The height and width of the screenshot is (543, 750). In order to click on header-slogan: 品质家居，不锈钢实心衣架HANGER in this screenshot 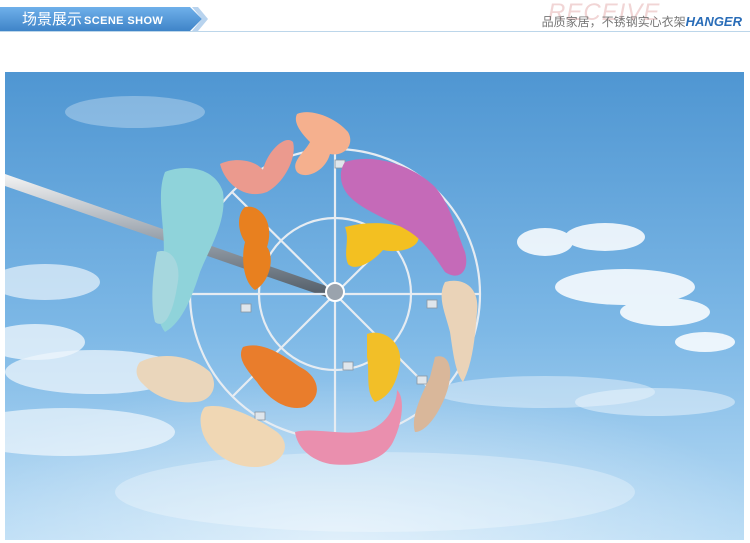, I will do `click(642, 22)`.